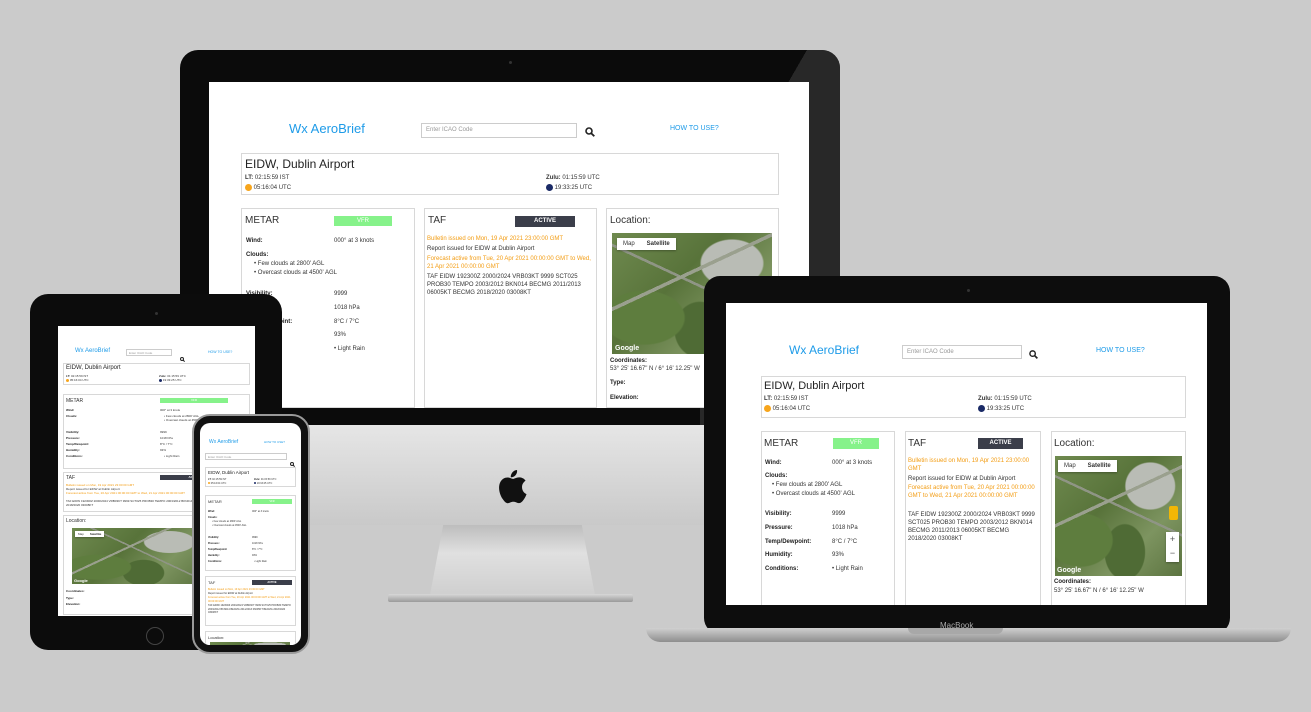 The height and width of the screenshot is (712, 1311). What do you see at coordinates (79, 380) in the screenshot?
I see `sunrise-time: 05:16:04 UTC` at bounding box center [79, 380].